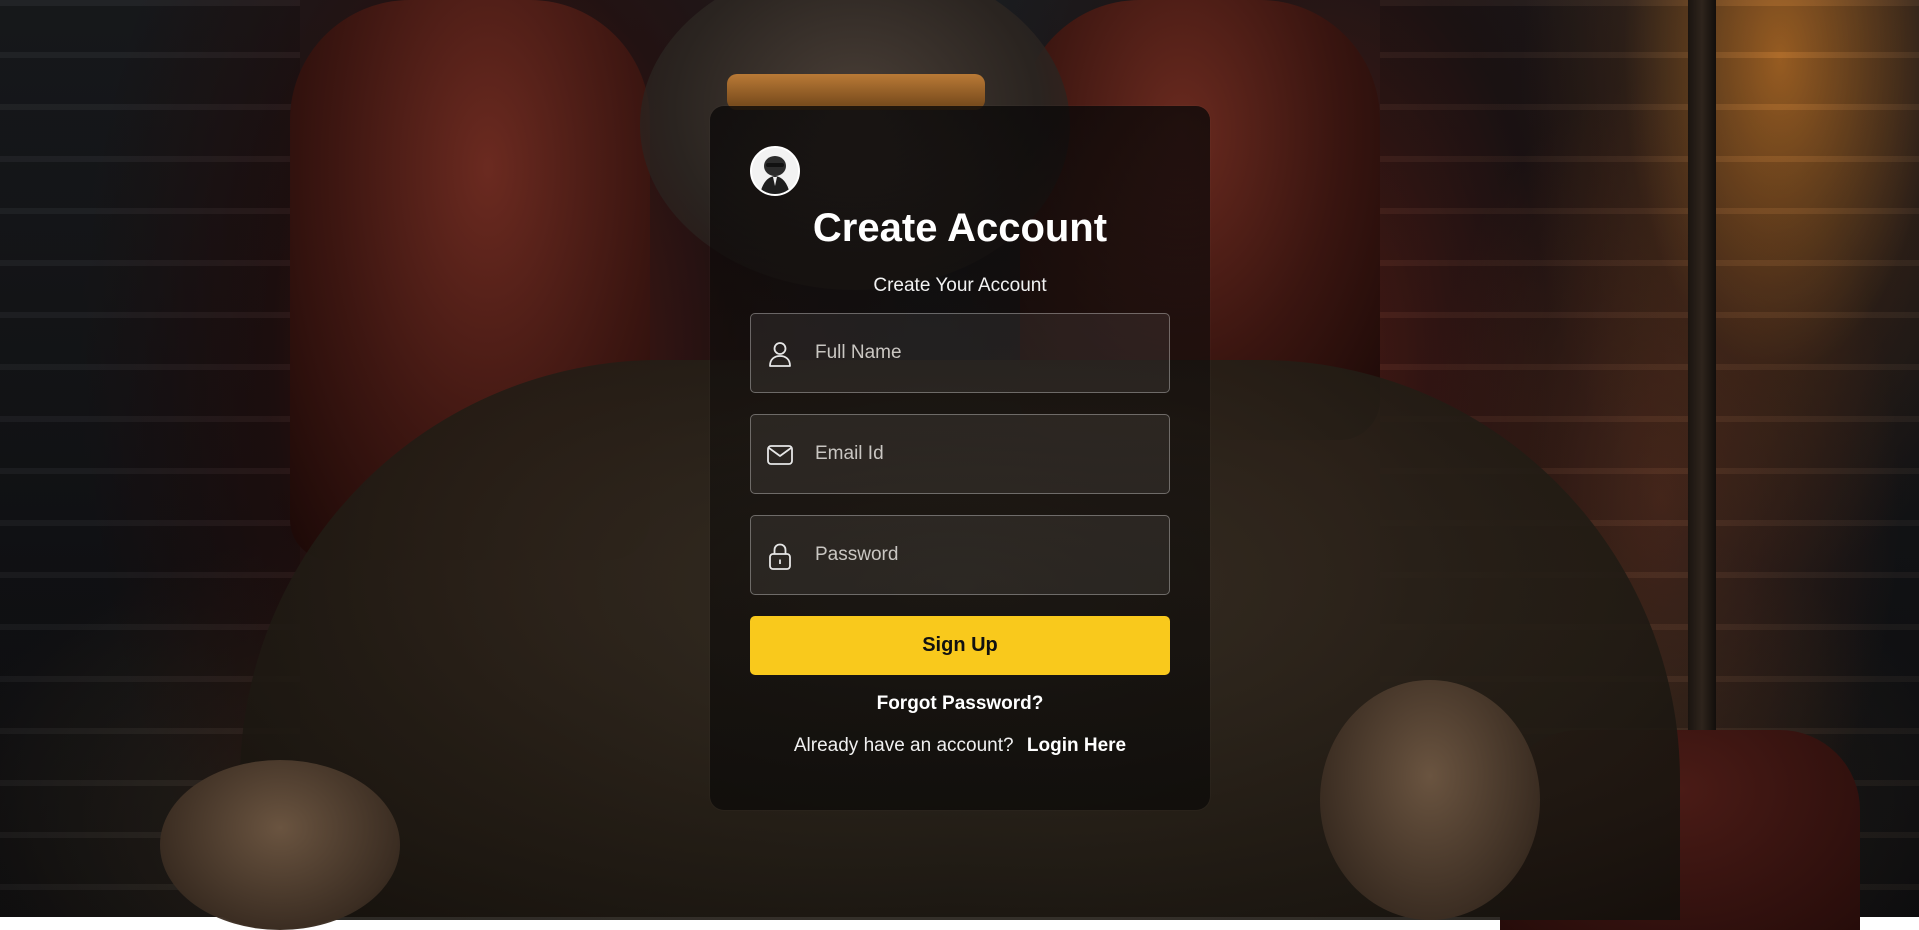  I want to click on full-name-input, so click(985, 353).